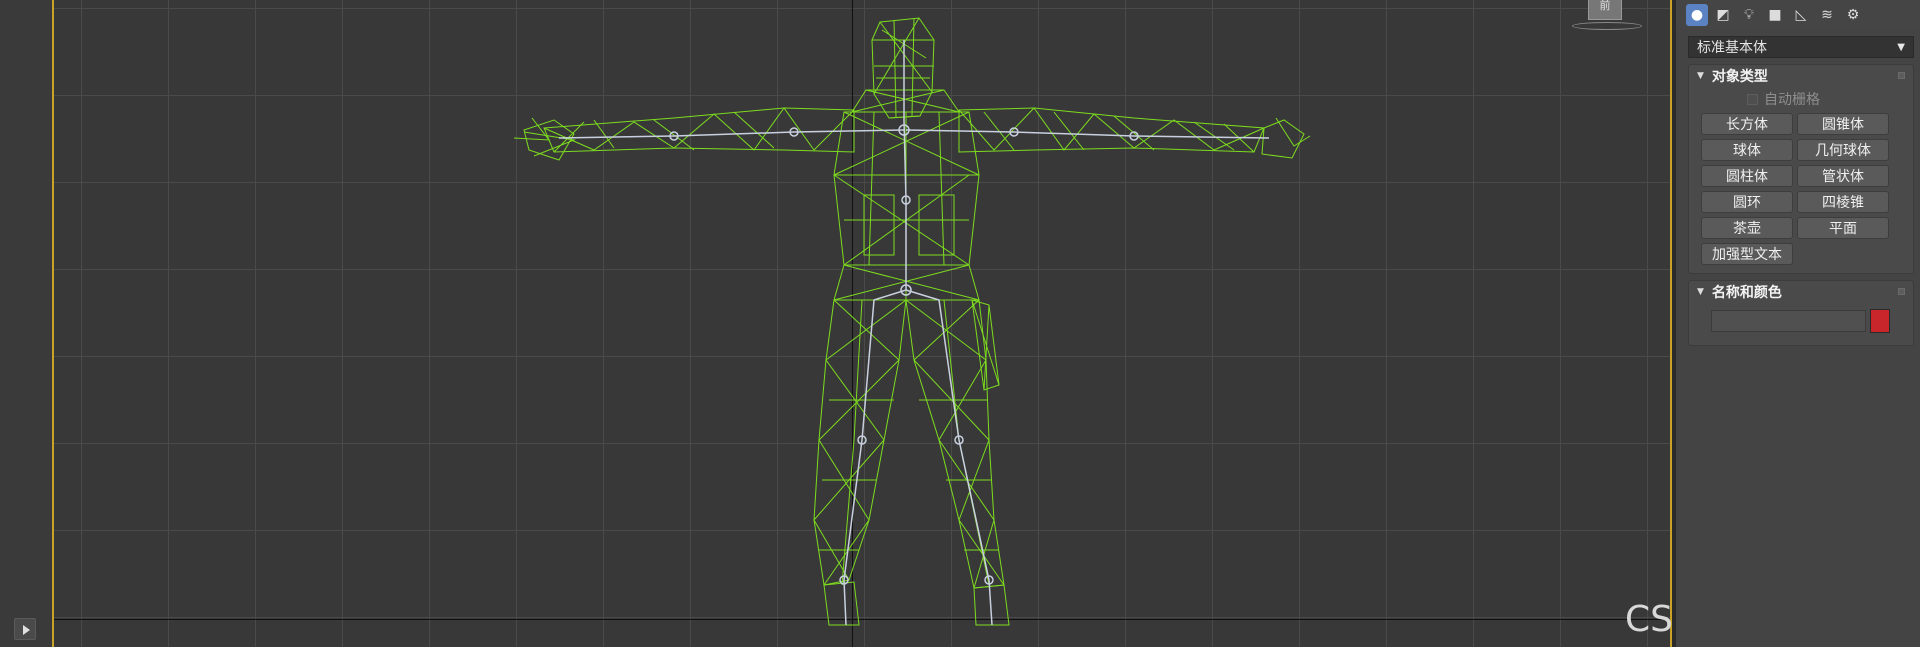 The height and width of the screenshot is (647, 1920). What do you see at coordinates (1747, 150) in the screenshot?
I see `sphere-button: 球体` at bounding box center [1747, 150].